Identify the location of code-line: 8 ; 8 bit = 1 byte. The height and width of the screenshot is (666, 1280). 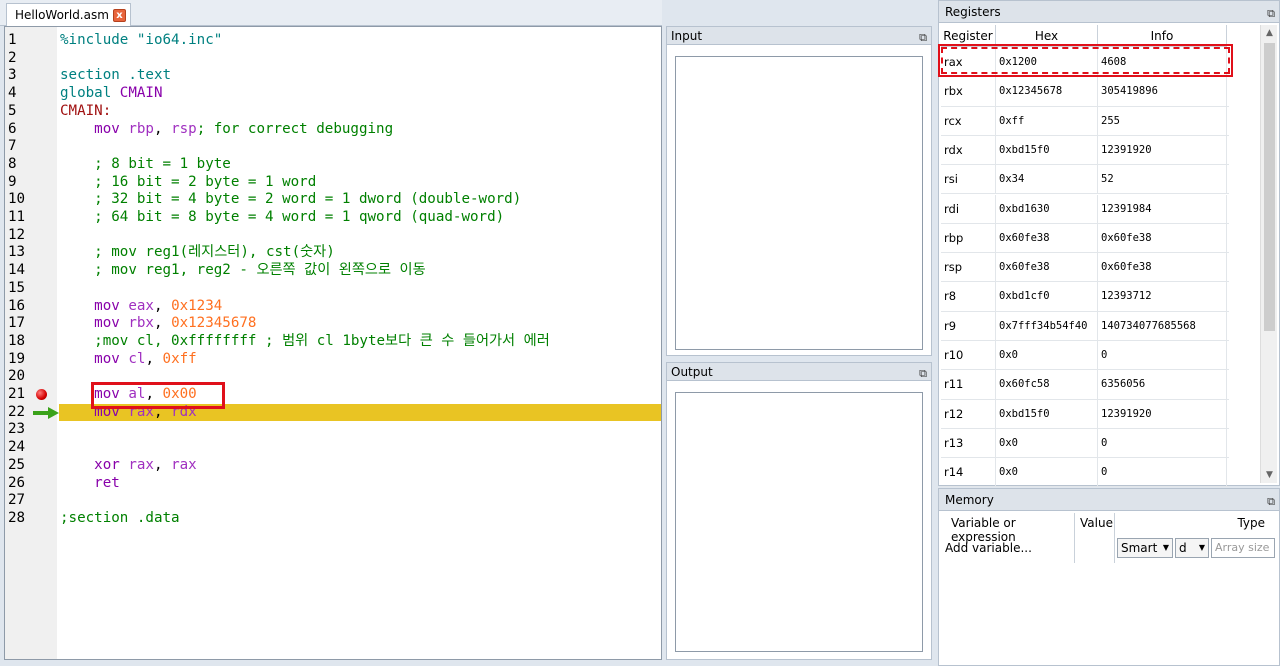
(333, 165).